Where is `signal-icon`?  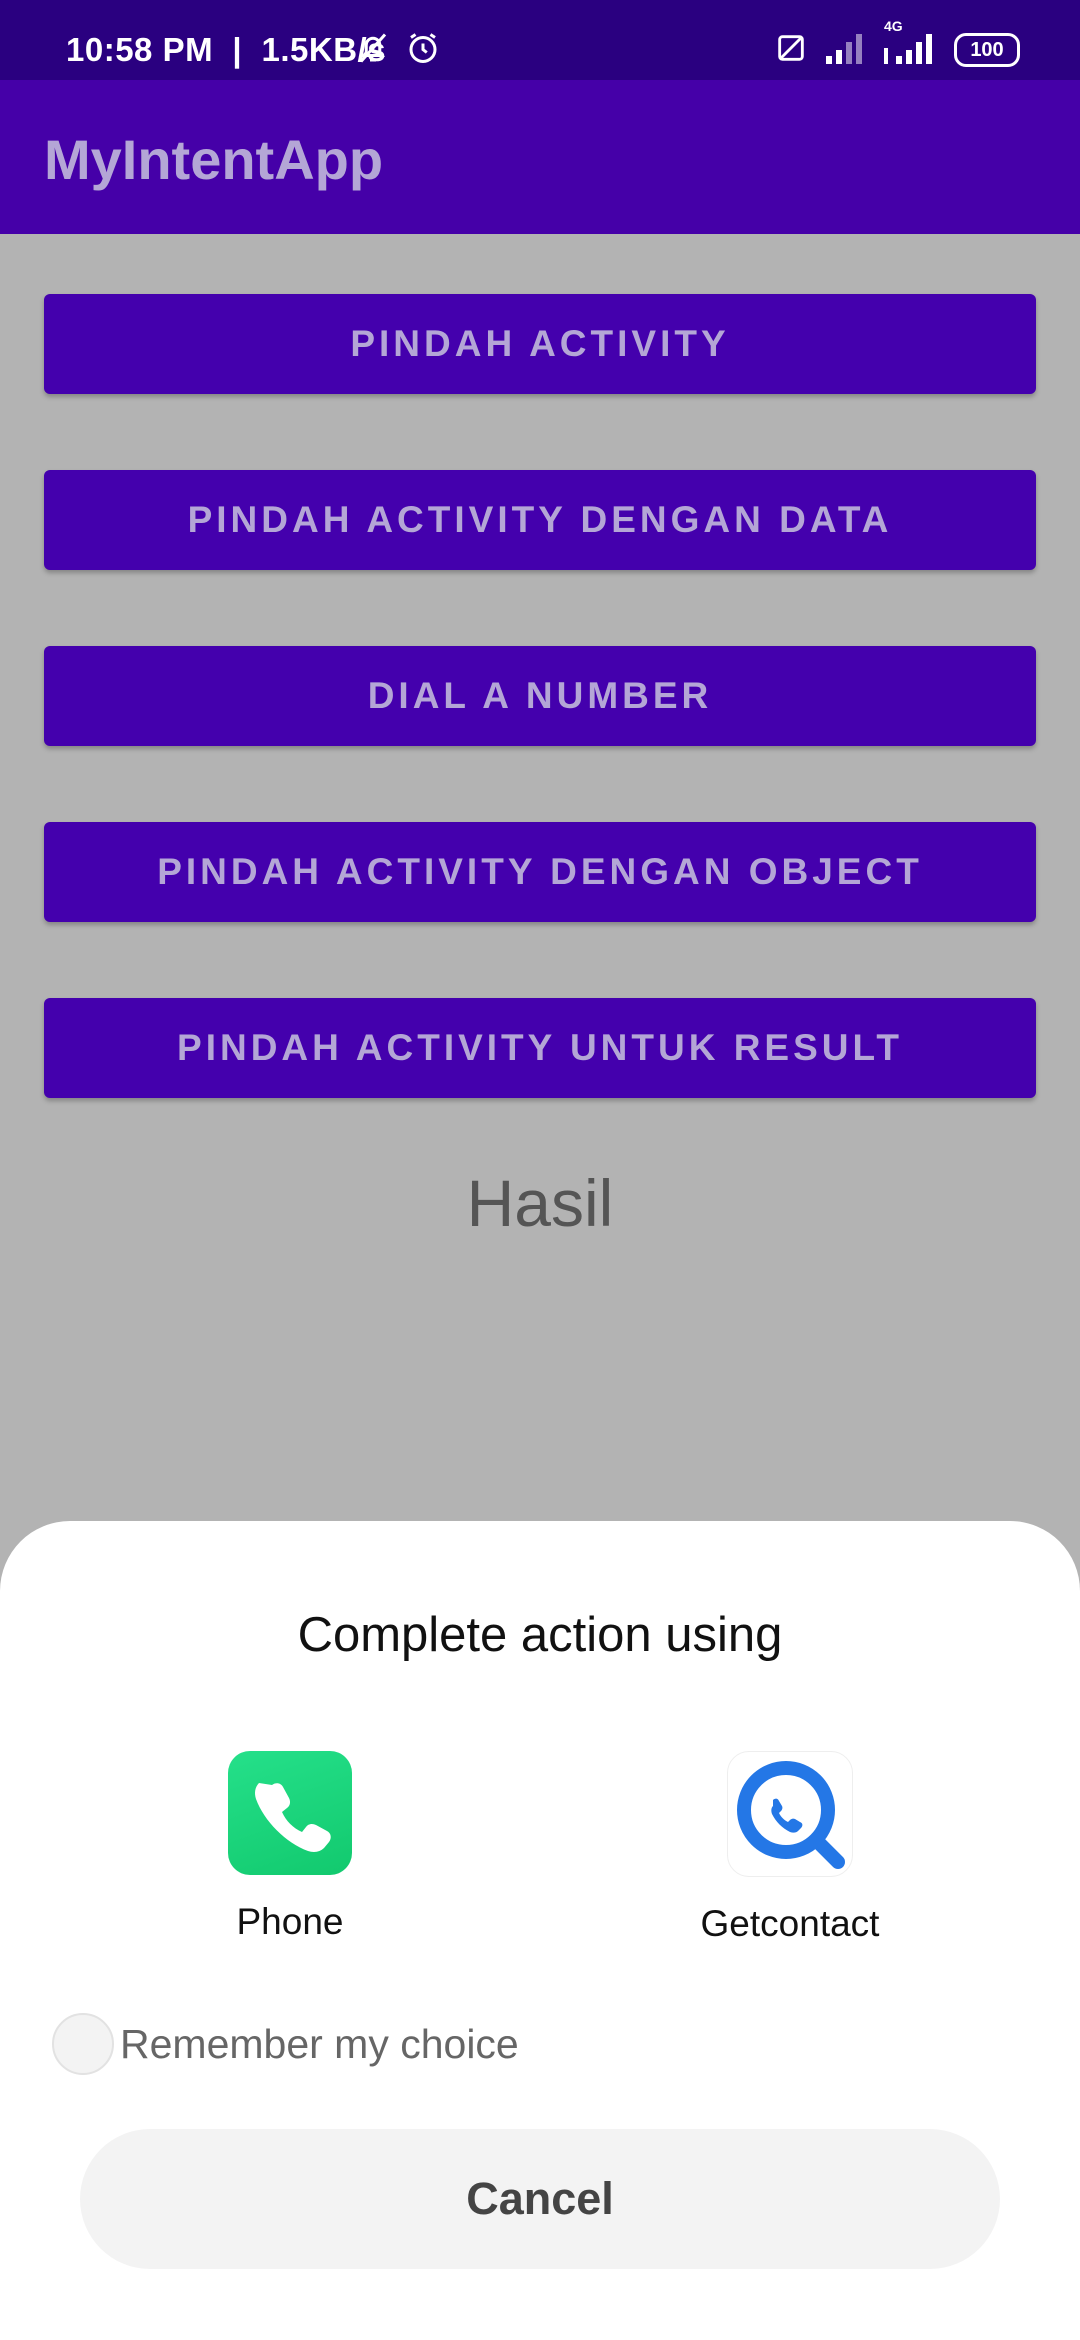
signal-icon is located at coordinates (846, 50).